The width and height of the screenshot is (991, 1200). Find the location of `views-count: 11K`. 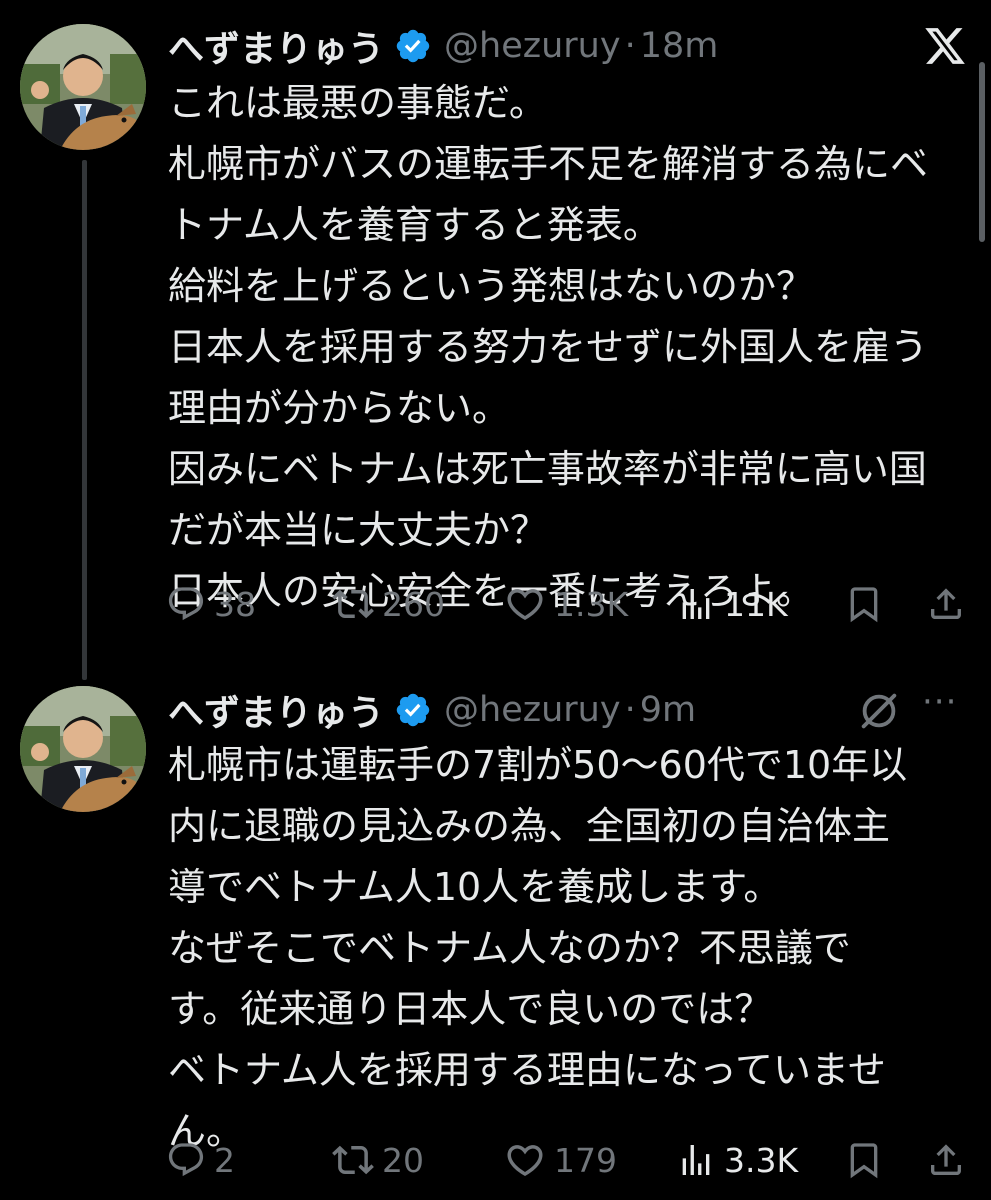

views-count: 11K is located at coordinates (756, 604).